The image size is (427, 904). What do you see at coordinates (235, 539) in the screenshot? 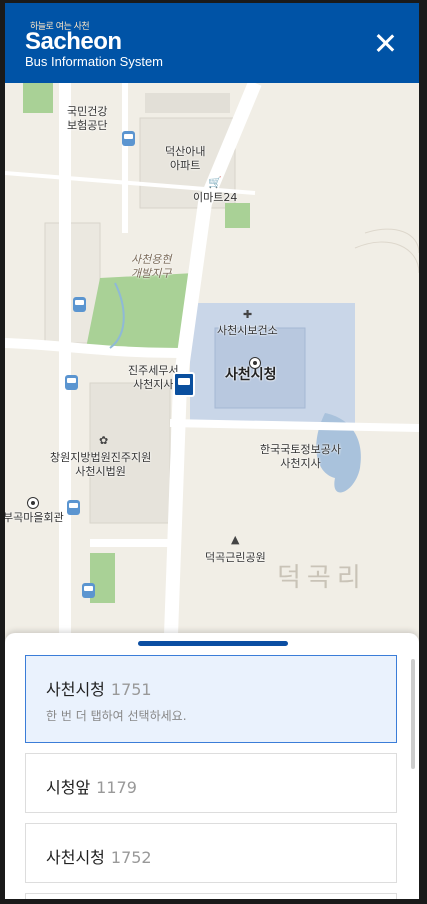
I see `tree-icon: ▲` at bounding box center [235, 539].